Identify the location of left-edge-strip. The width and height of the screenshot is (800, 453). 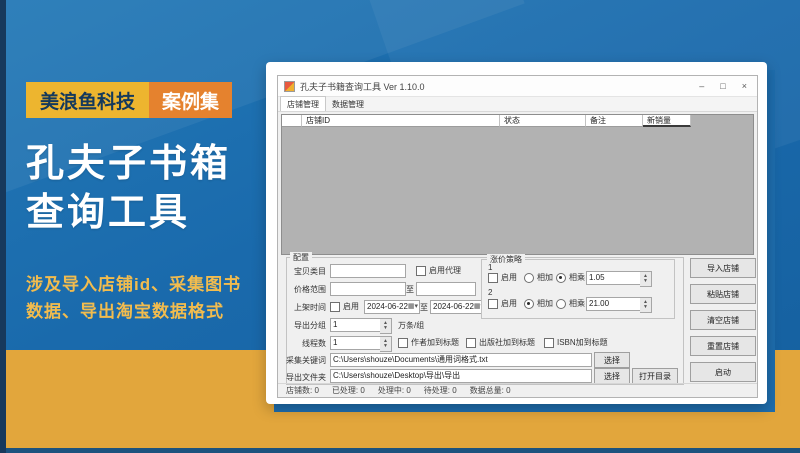
(3, 226).